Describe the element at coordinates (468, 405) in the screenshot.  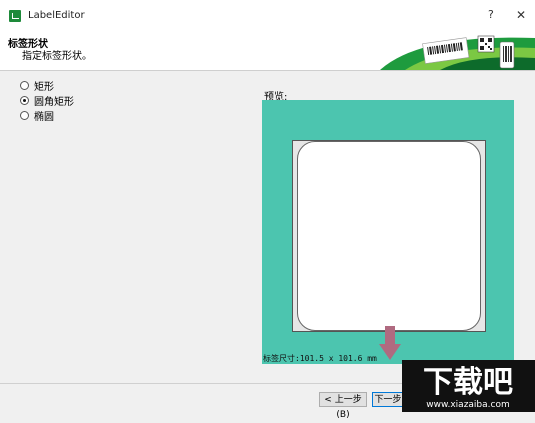
I see `watermark-url: www.xiazaiba.com` at that location.